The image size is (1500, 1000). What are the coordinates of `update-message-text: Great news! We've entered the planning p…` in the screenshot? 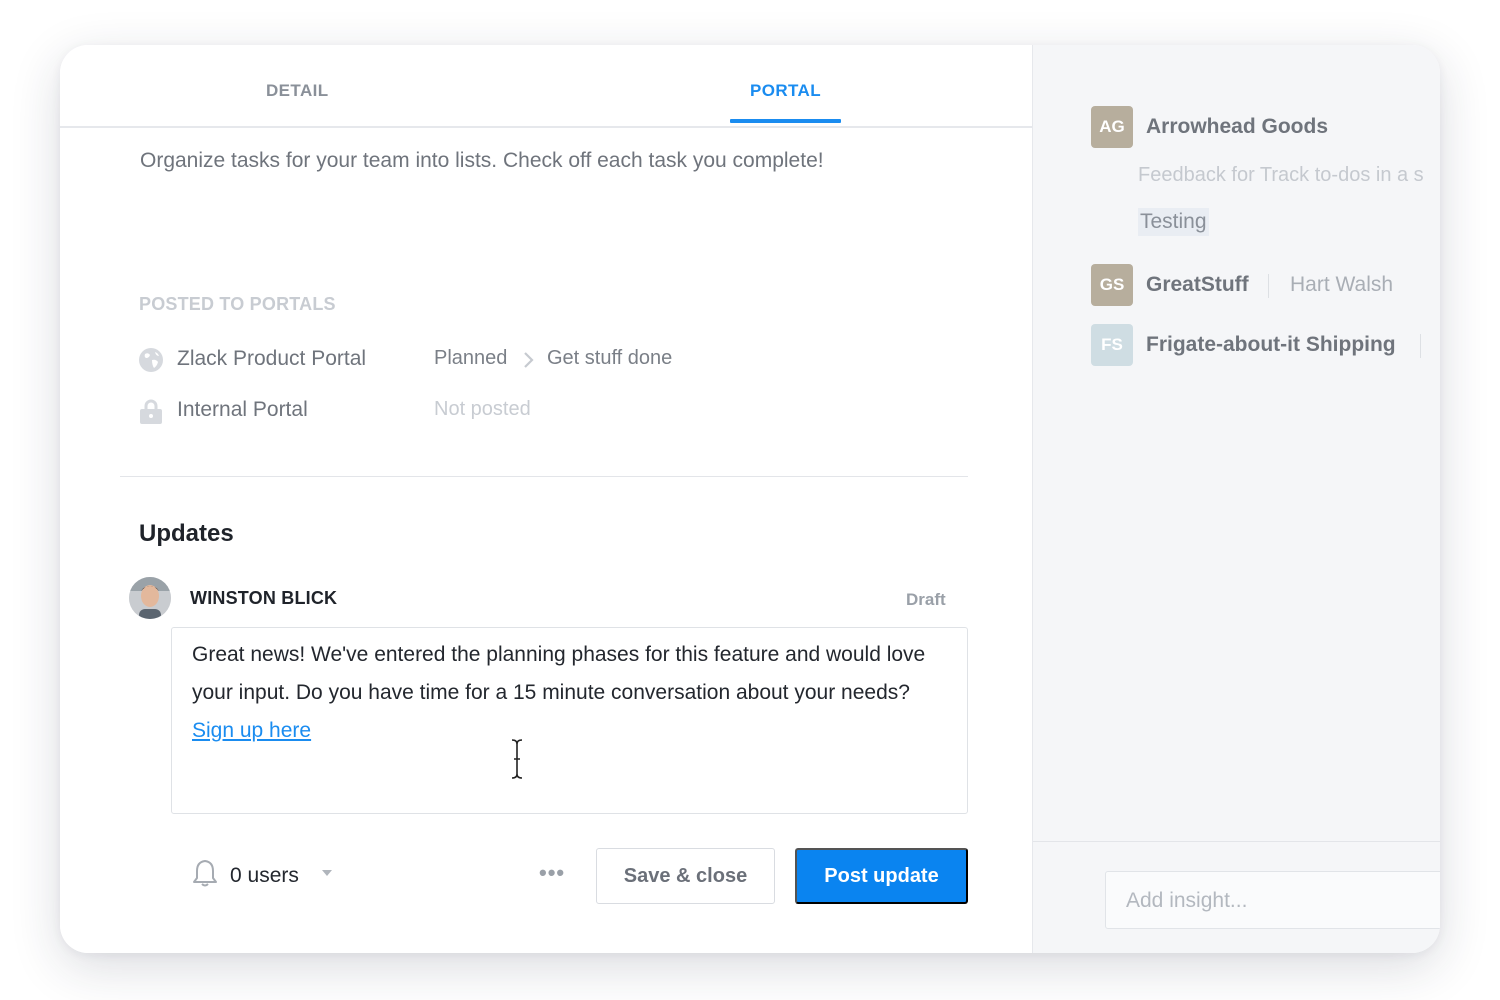 It's located at (559, 673).